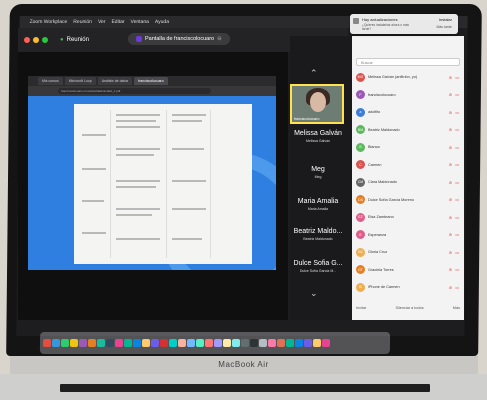 This screenshot has height=400, width=487. I want to click on more-button: Más, so click(456, 308).